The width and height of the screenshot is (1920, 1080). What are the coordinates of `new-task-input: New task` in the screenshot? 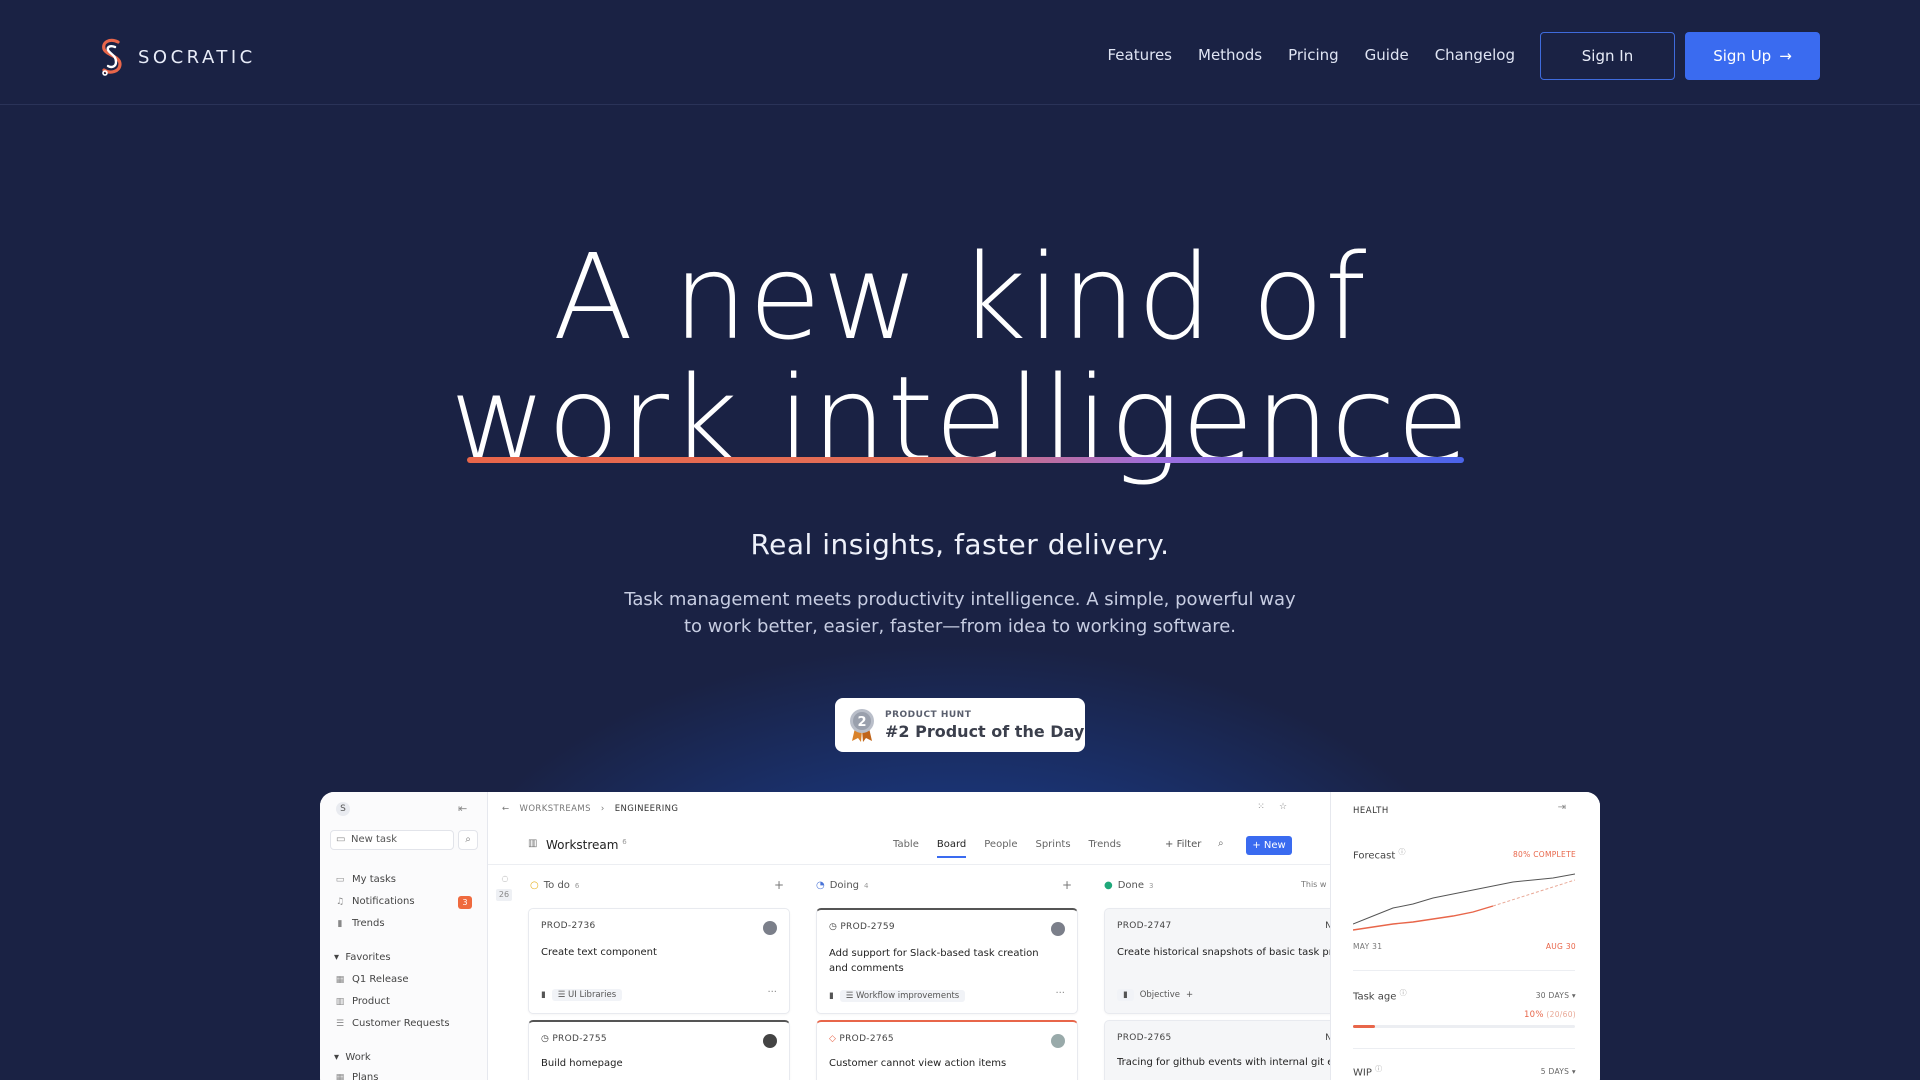 It's located at (392, 840).